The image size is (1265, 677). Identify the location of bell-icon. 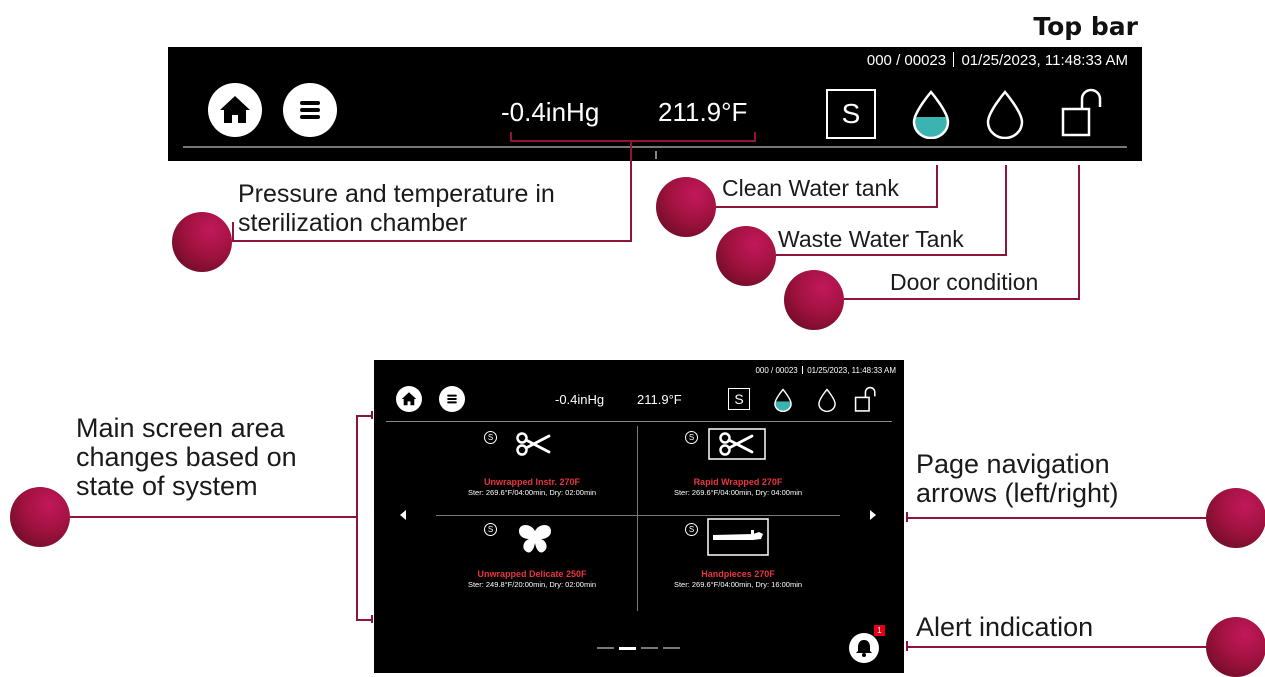
(864, 648).